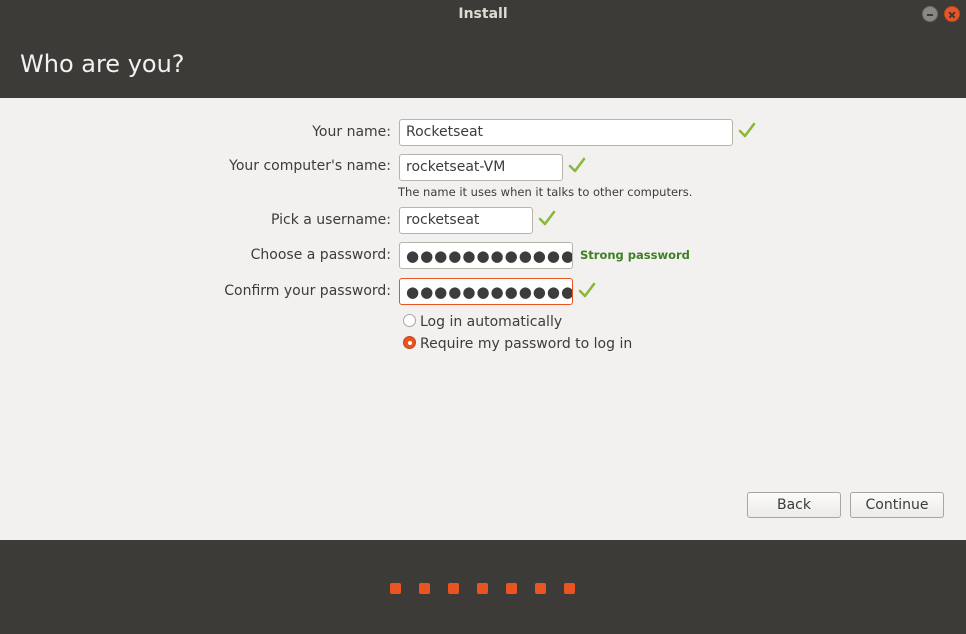 The height and width of the screenshot is (634, 966). I want to click on username-field: rocketseat, so click(466, 220).